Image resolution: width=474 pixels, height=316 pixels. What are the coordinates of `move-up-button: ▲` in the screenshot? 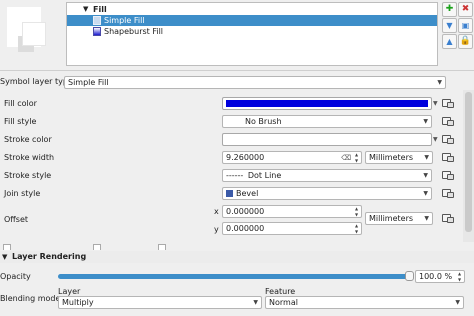 It's located at (449, 41).